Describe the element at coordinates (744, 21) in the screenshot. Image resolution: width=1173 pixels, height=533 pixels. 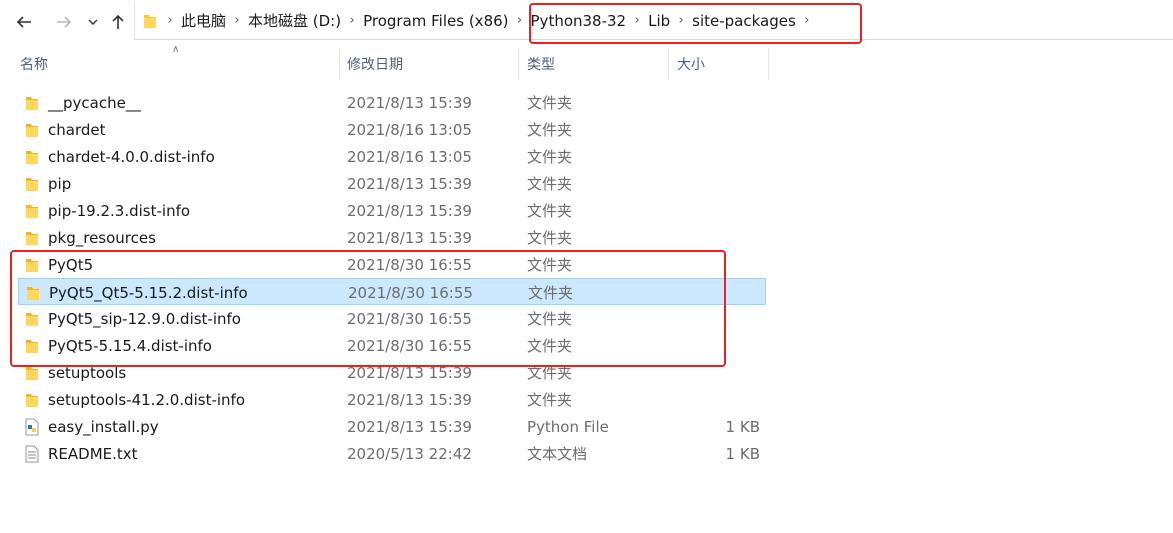
I see `breadcrumb-item-site-packages: site-packages` at that location.